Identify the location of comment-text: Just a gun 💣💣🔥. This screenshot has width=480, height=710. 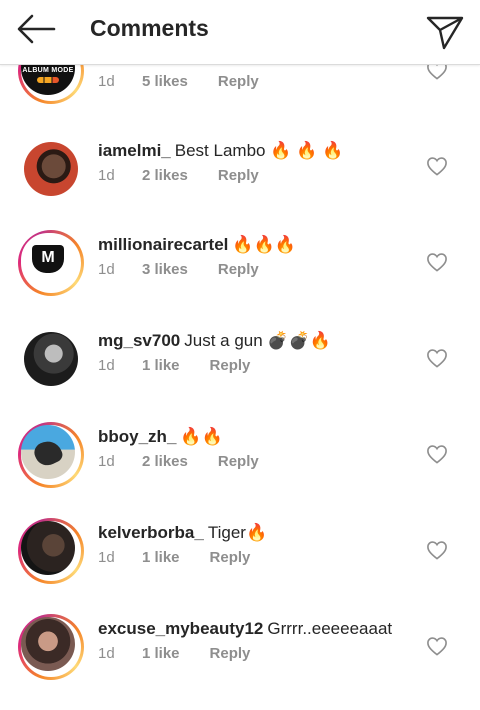
(257, 340).